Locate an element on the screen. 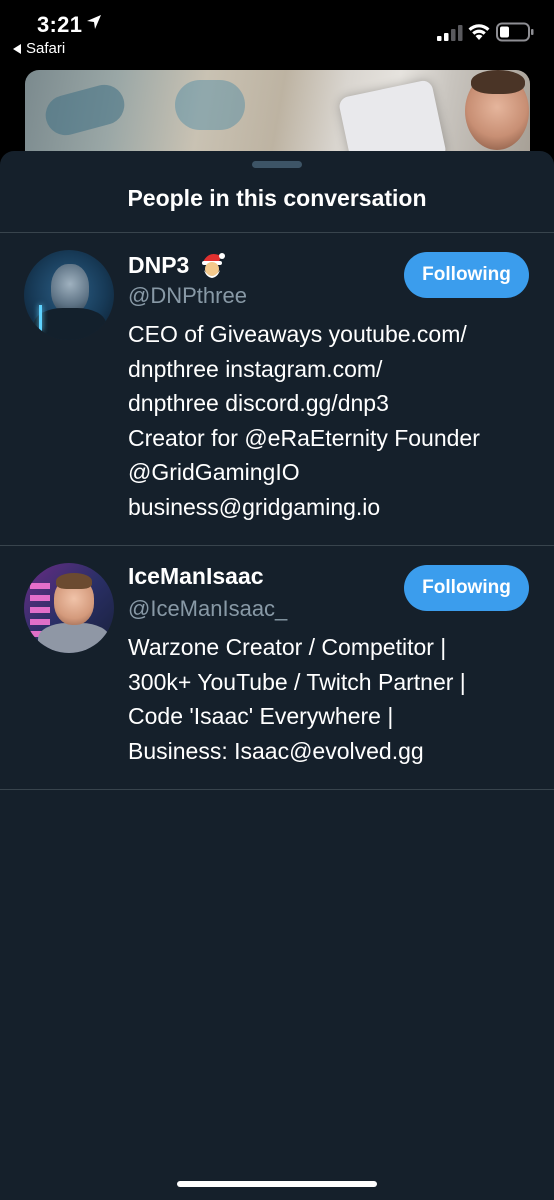  person-handle: @IceManIsaac_ is located at coordinates (208, 608).